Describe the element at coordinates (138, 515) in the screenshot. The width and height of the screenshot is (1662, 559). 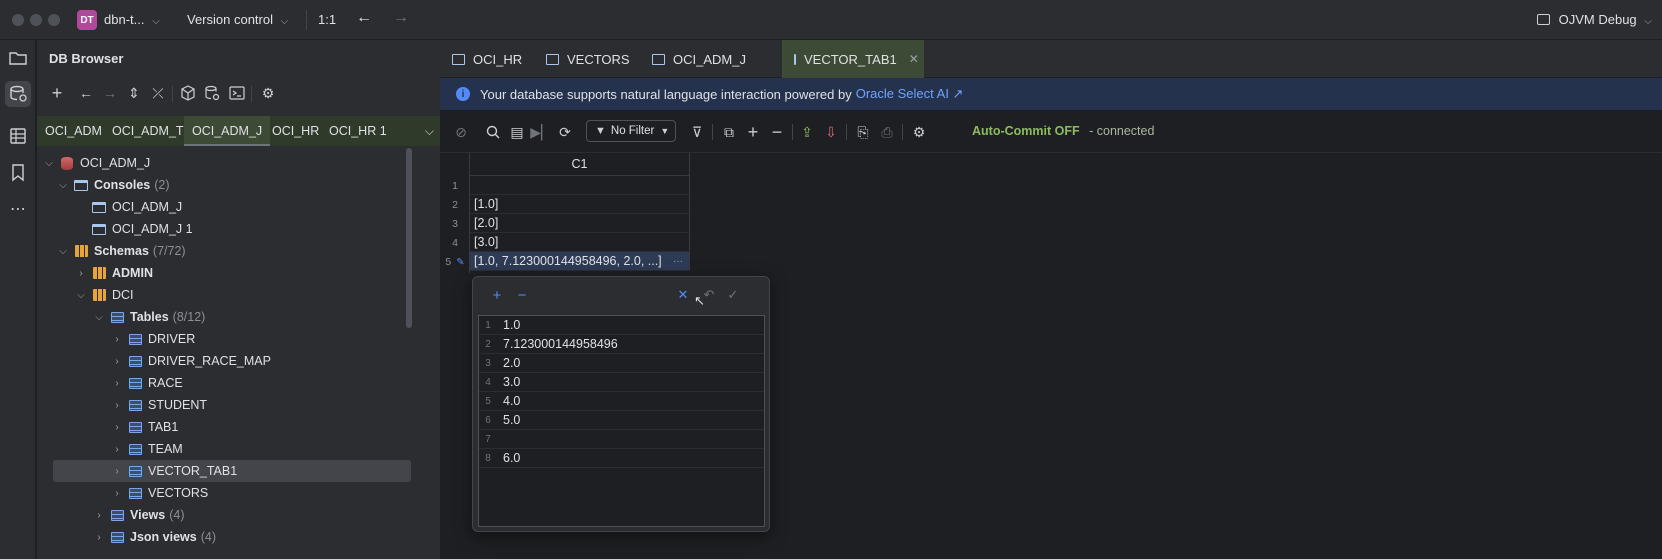
I see `tree-node-views: › Views (4)` at that location.